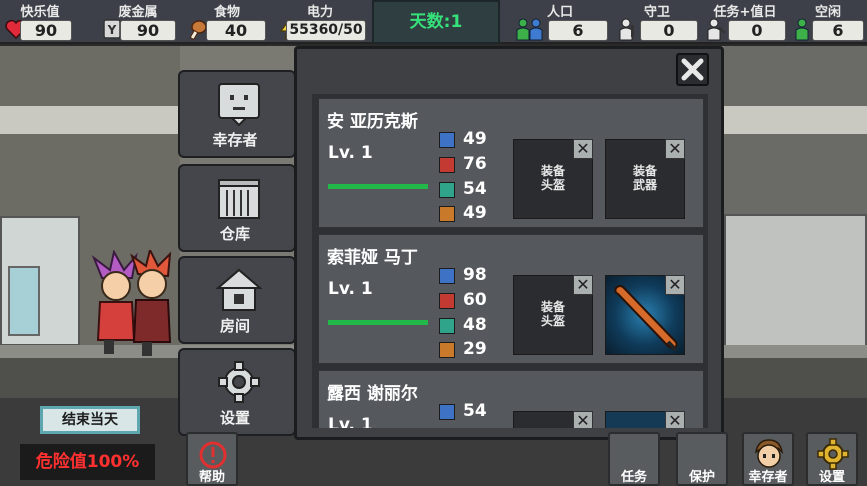 This screenshot has height=486, width=867. I want to click on survivor-button: 幸存者, so click(768, 459).